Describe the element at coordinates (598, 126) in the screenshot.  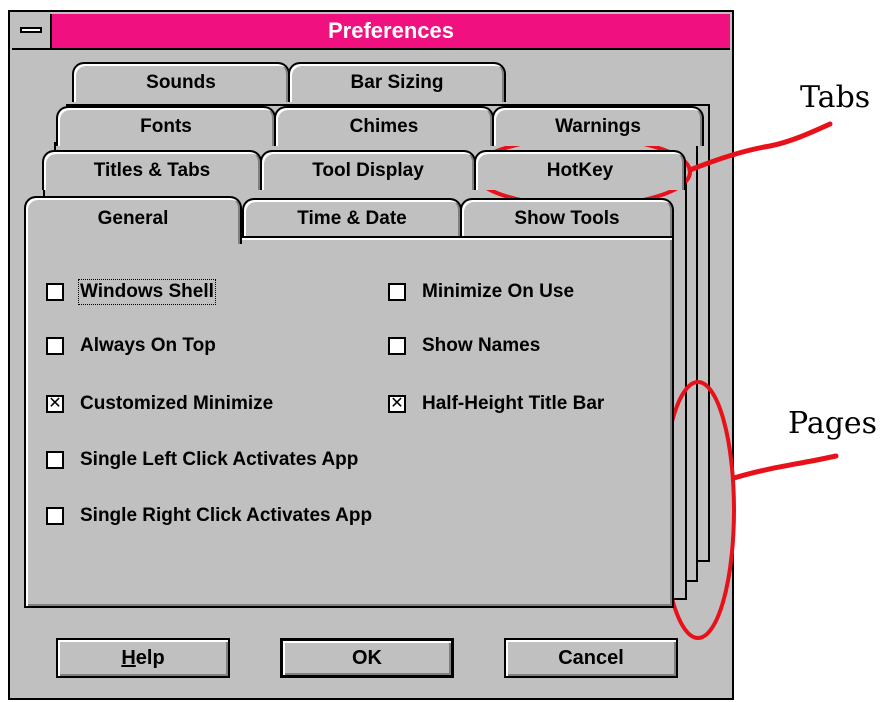
I see `tab-warnings: Warnings` at that location.